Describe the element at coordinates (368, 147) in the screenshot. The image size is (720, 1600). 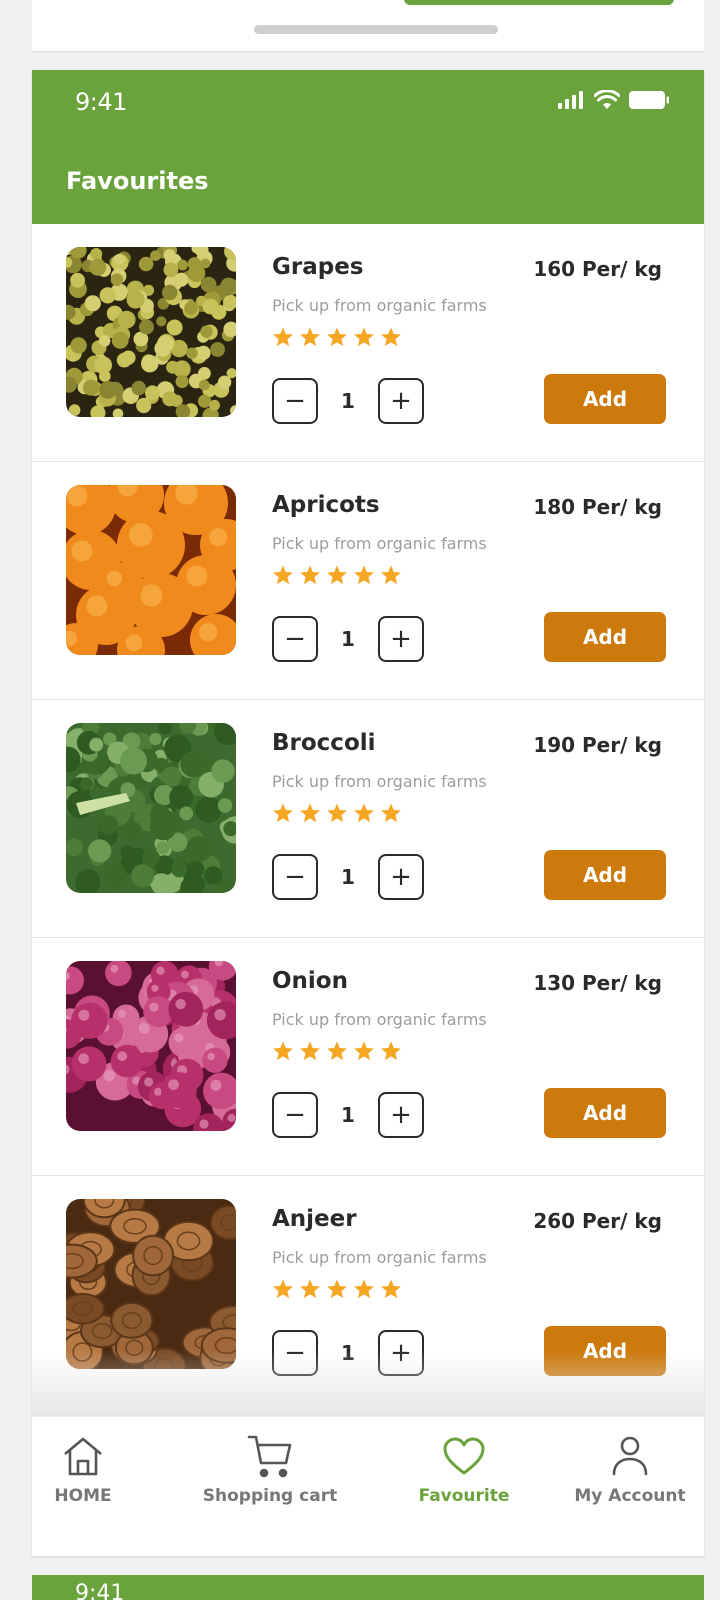
I see `app-header: 9:41 Favourites` at that location.